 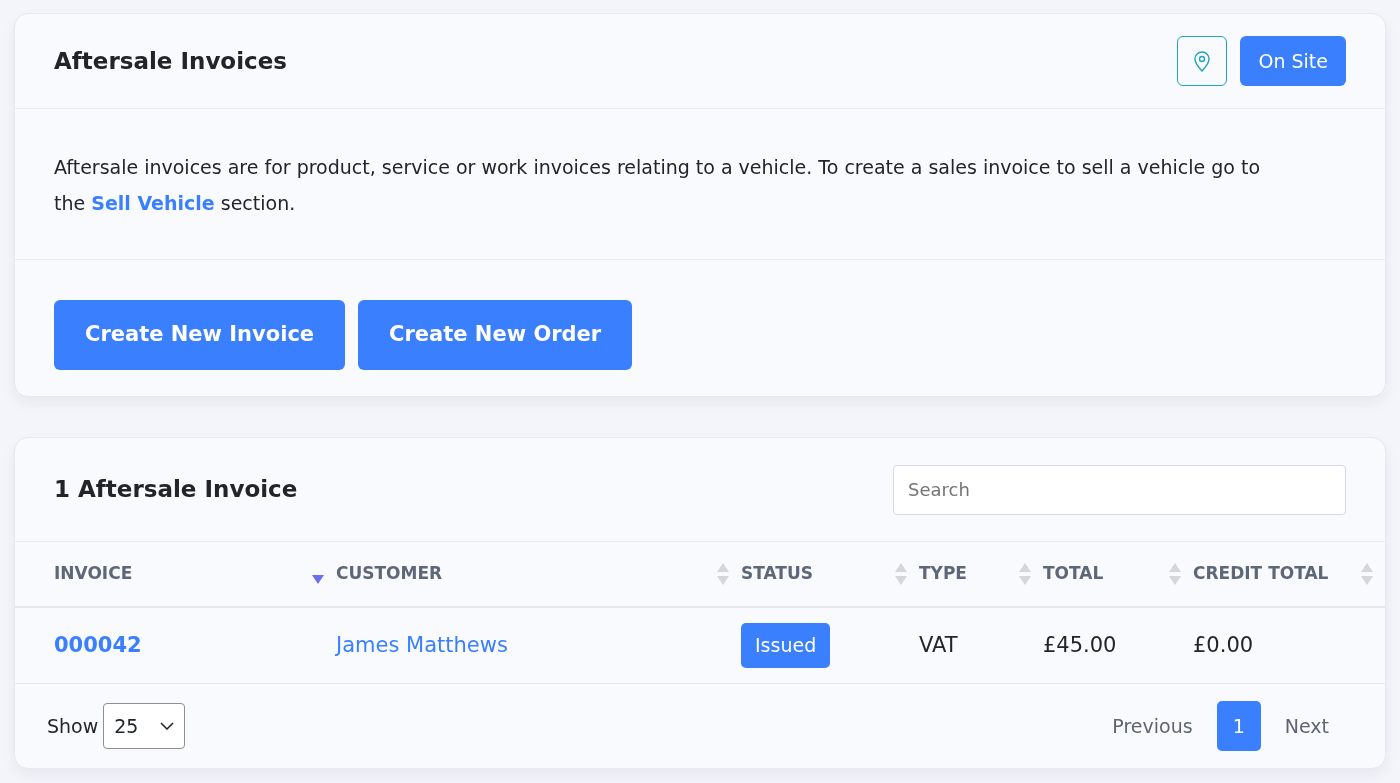 What do you see at coordinates (1152, 726) in the screenshot?
I see `pagination-button: Previous` at bounding box center [1152, 726].